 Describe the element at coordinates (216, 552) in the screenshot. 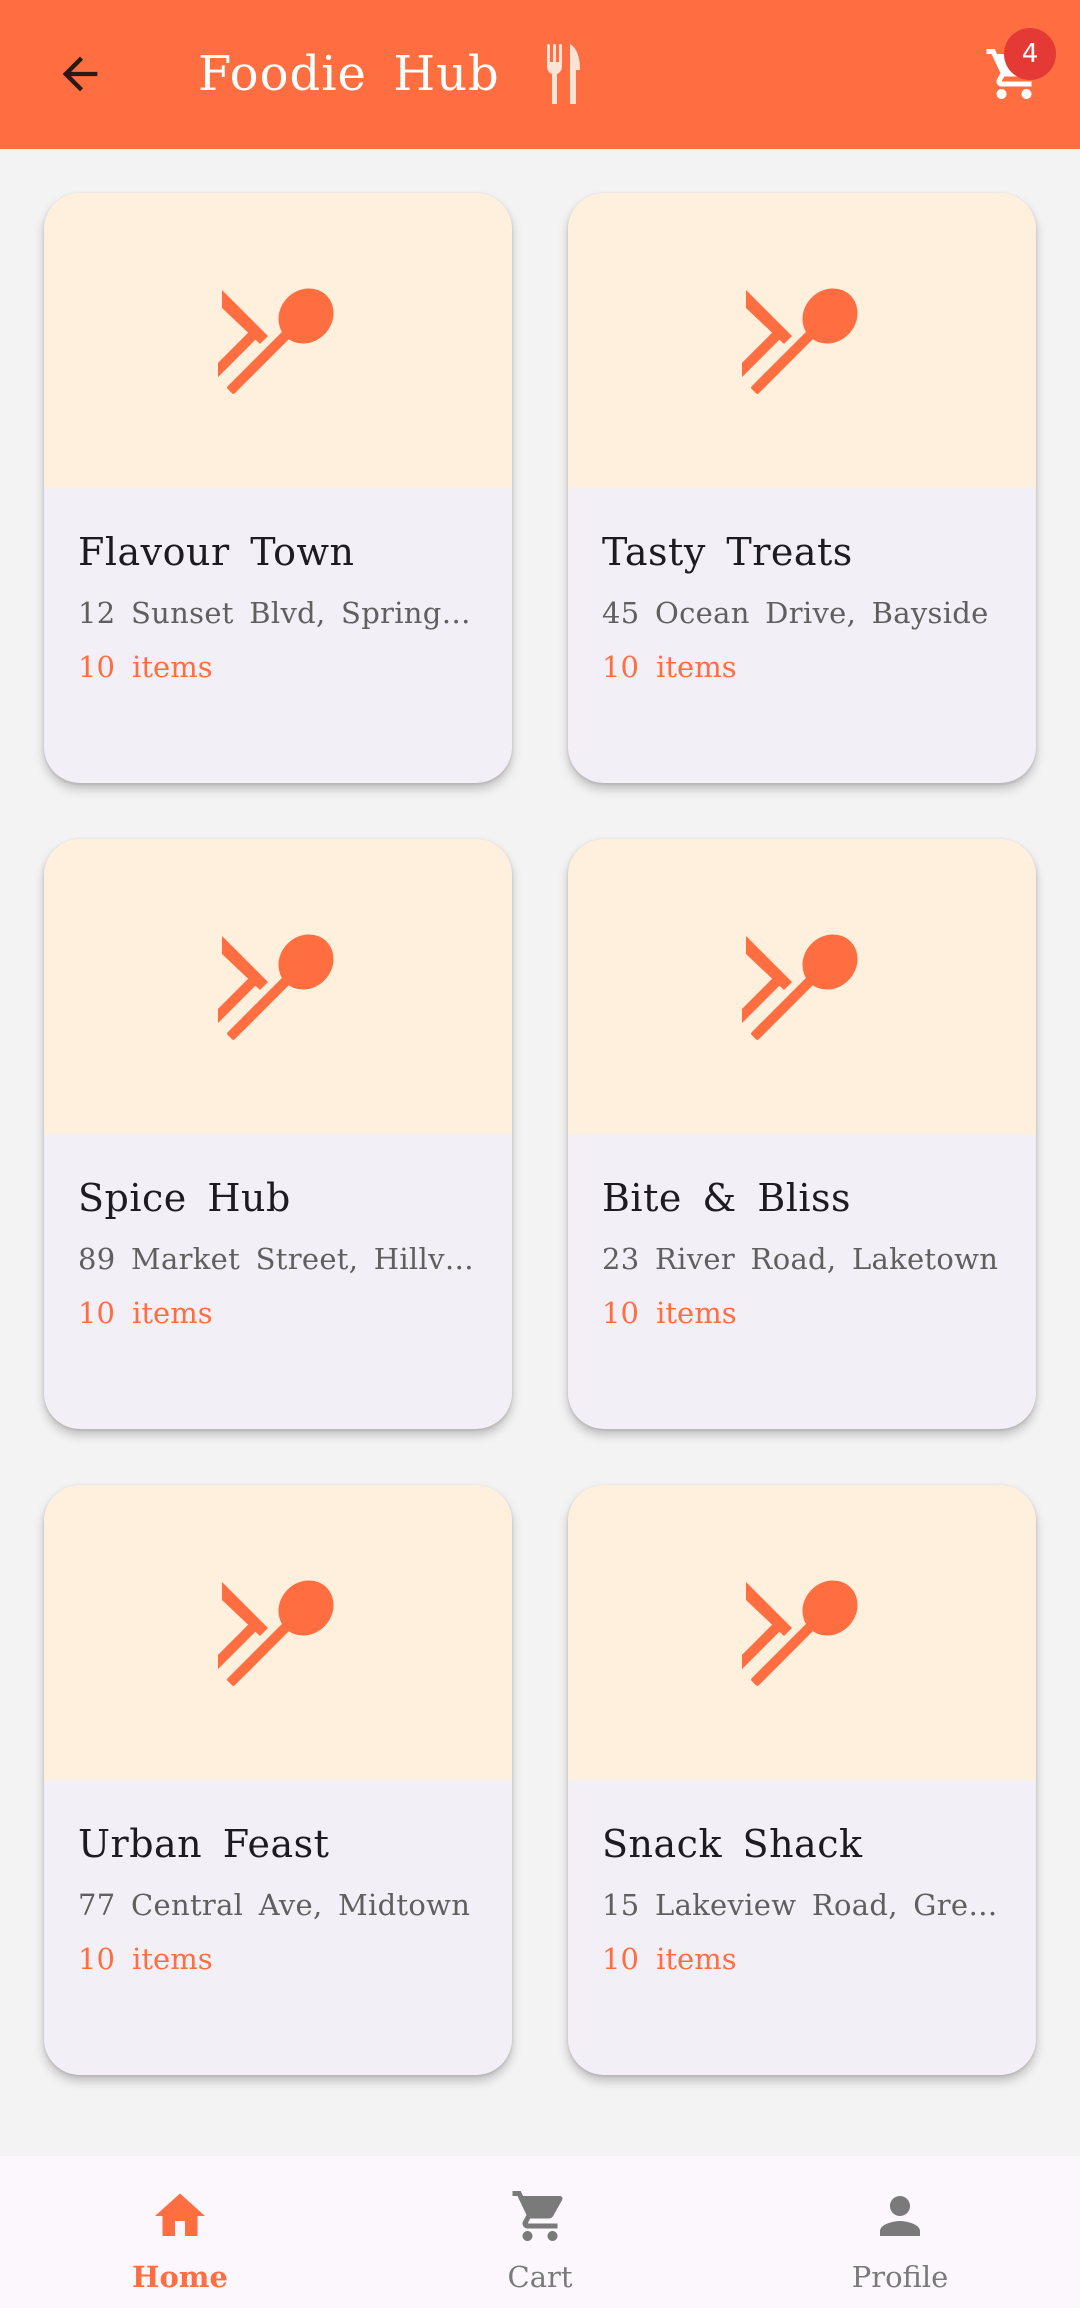

I see `restaurant-name: Flavour Town` at that location.